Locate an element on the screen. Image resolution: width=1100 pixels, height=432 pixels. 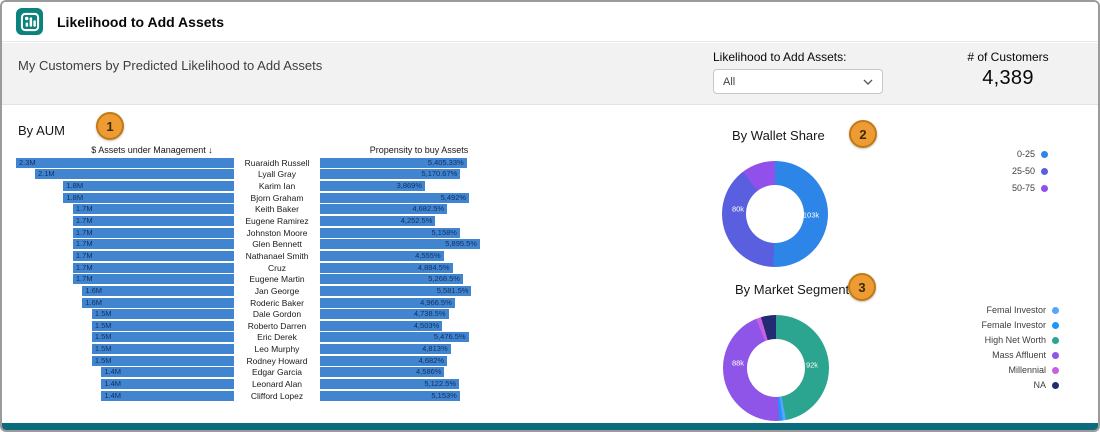
aum-row: 1.7M Glen Bennett 5,895.5% is located at coordinates (248, 244).